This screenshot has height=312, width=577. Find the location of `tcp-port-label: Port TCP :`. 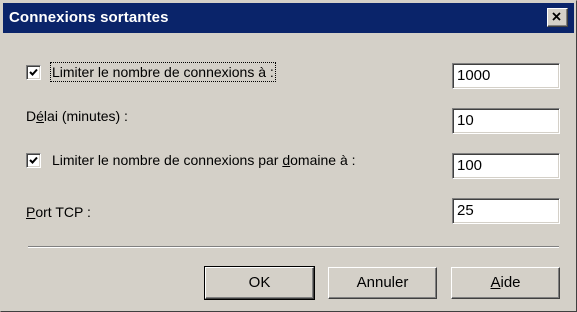

tcp-port-label: Port TCP : is located at coordinates (58, 212).